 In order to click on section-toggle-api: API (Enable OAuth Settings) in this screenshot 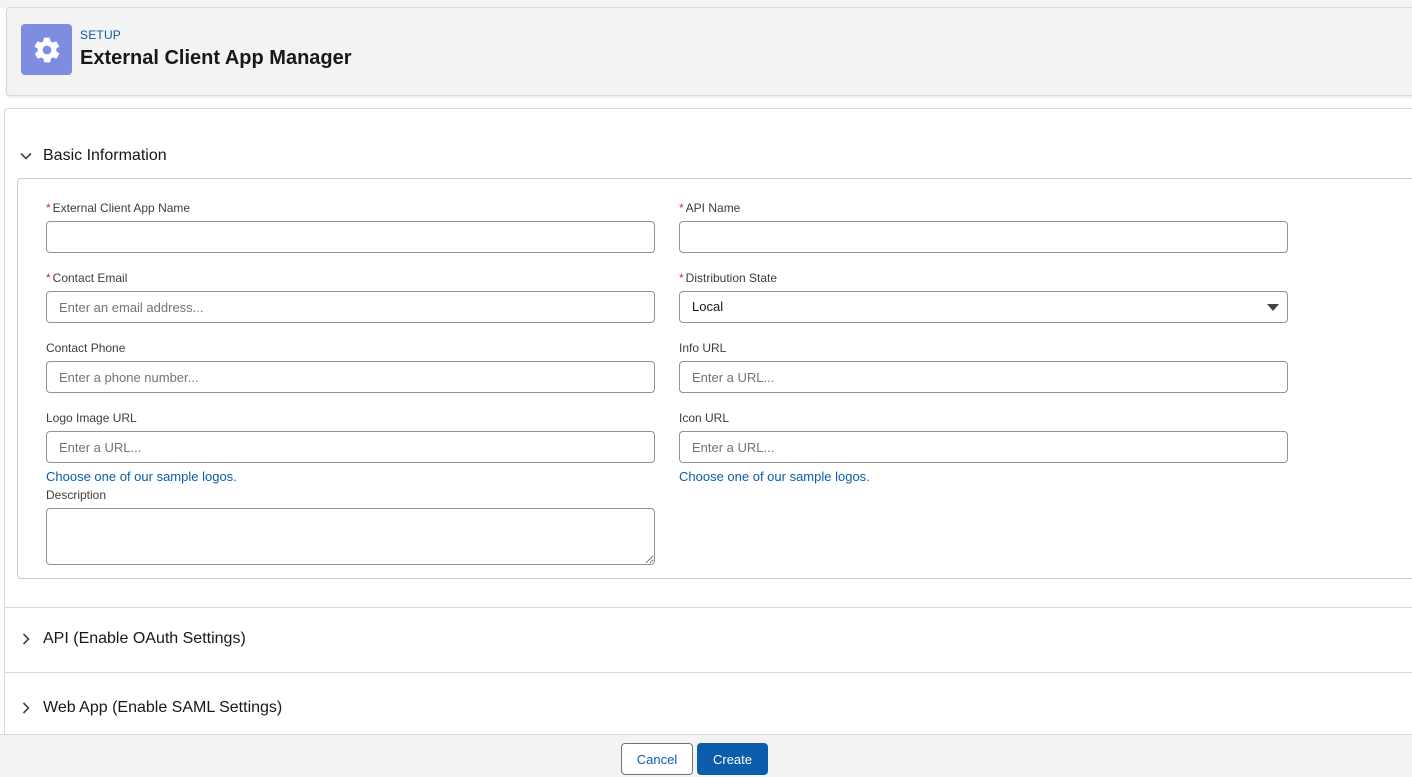, I will do `click(132, 639)`.